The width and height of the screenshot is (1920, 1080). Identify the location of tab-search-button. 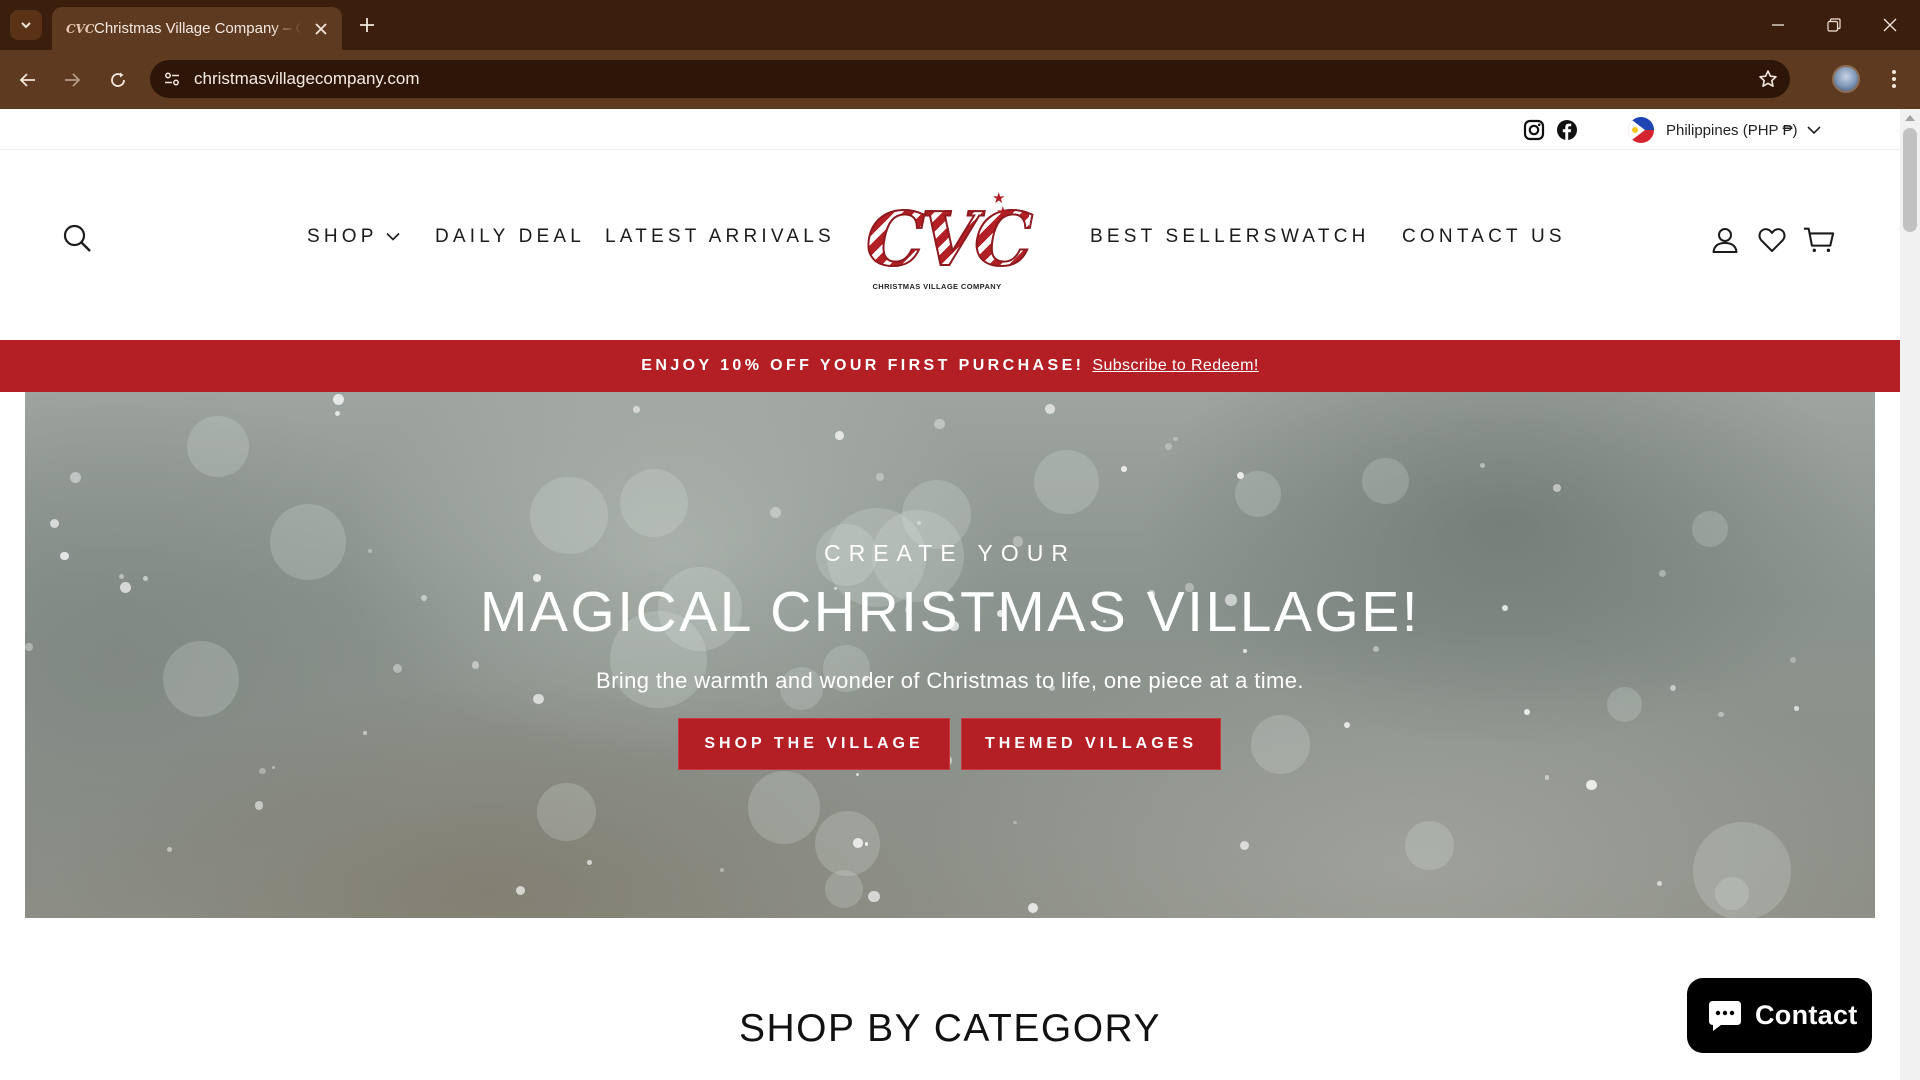
(26, 25).